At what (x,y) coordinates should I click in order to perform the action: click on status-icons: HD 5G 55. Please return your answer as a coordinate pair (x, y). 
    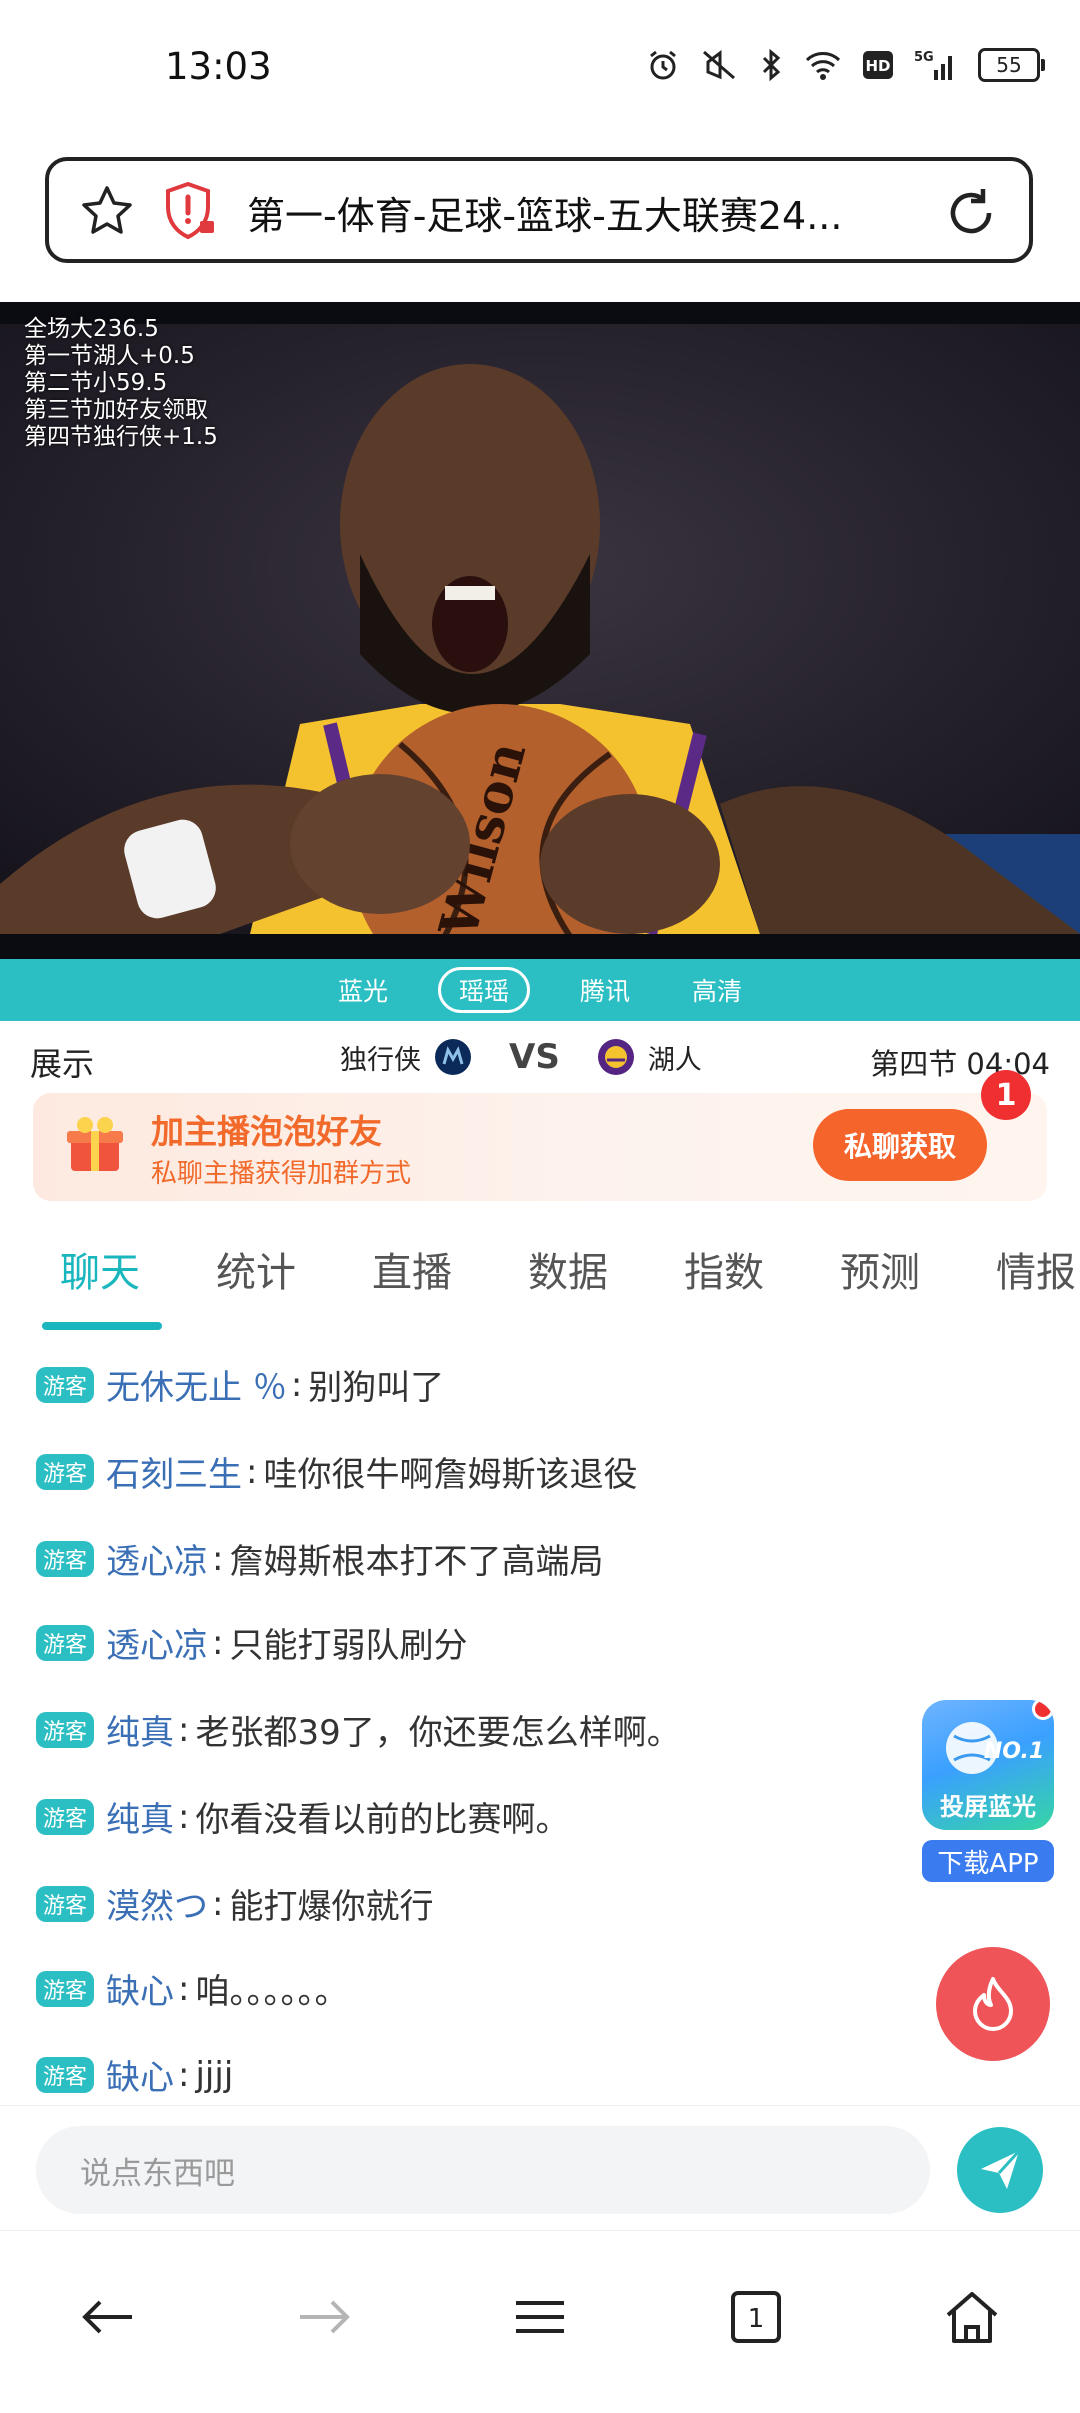
    Looking at the image, I should click on (845, 65).